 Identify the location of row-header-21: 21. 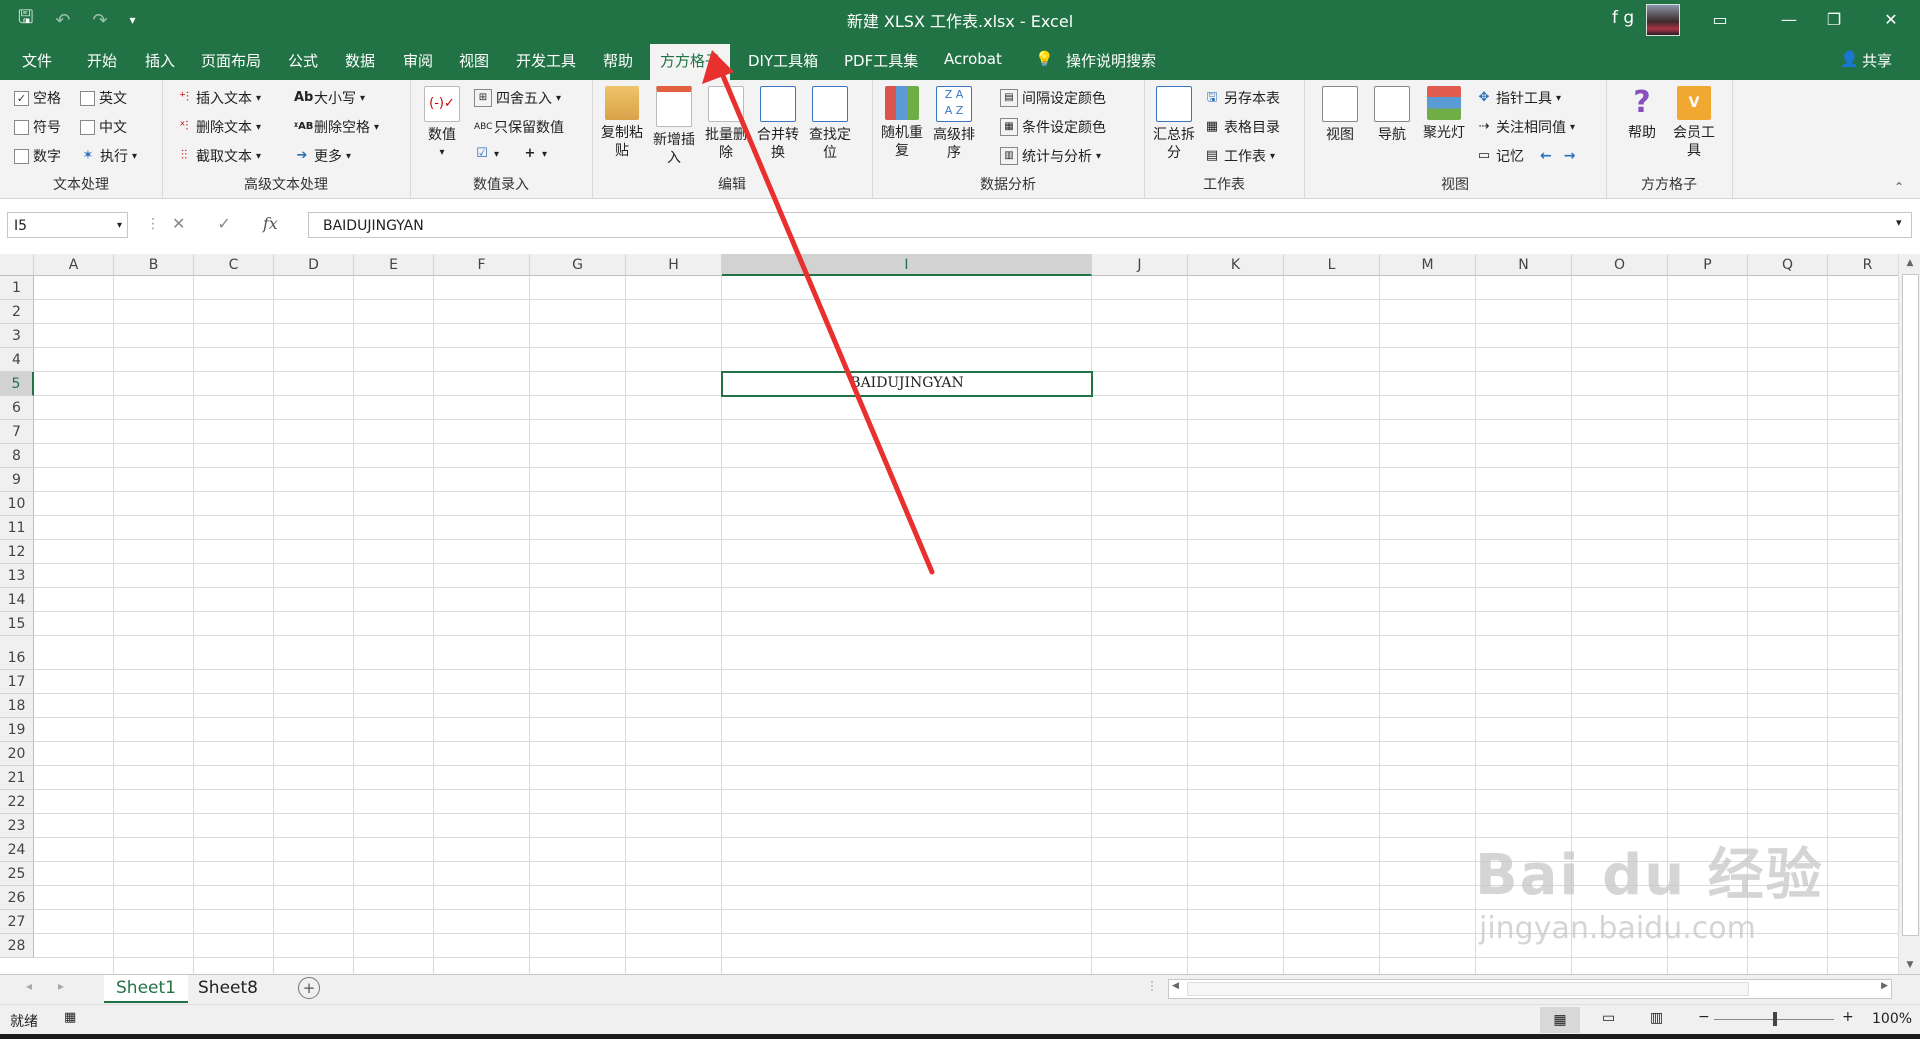
(17, 778).